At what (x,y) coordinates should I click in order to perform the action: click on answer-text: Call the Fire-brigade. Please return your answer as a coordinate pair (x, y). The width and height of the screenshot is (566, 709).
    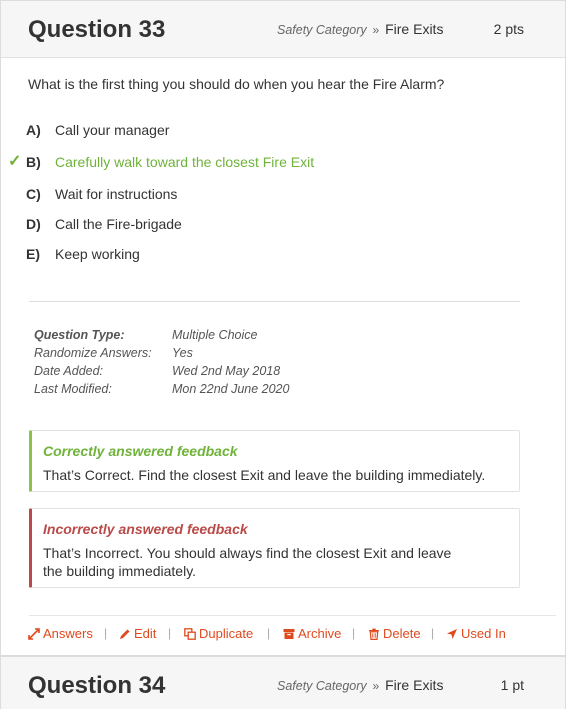
    Looking at the image, I should click on (118, 224).